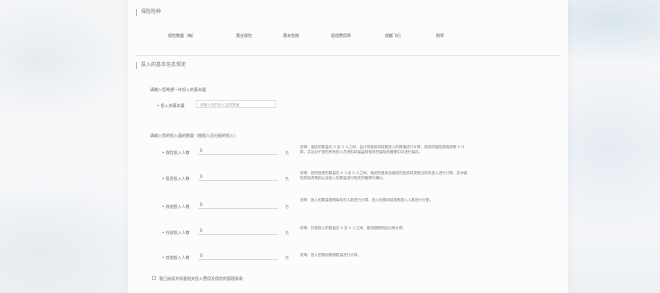 The width and height of the screenshot is (660, 293). What do you see at coordinates (331, 255) in the screenshot?
I see `row-description: 说明：投入的费用按照数量进行计算。` at bounding box center [331, 255].